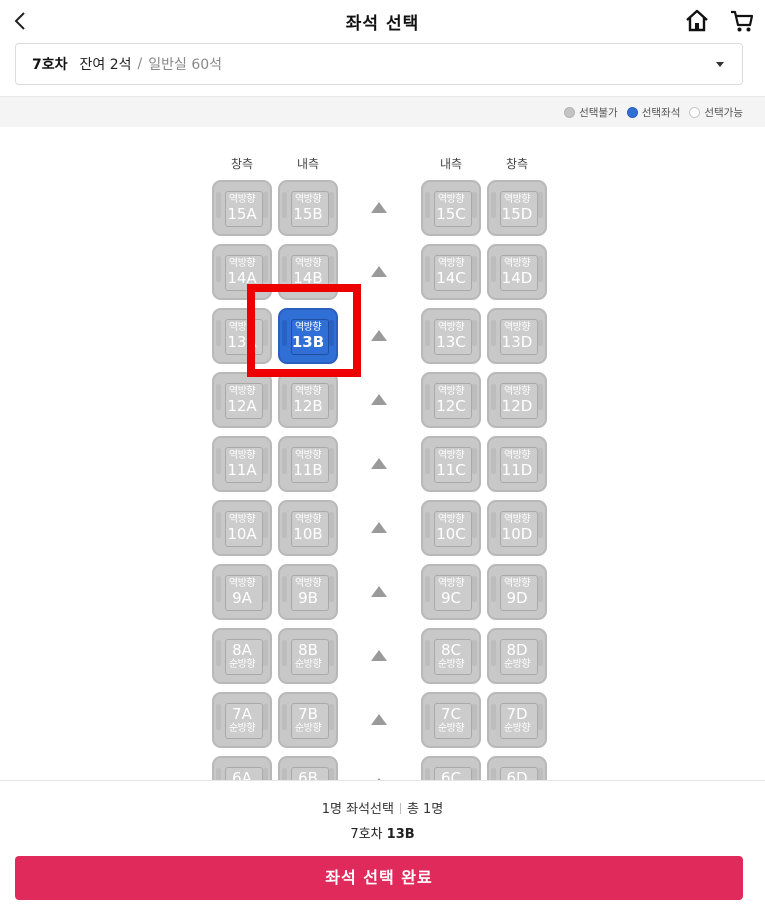 The height and width of the screenshot is (911, 765). I want to click on home-button, so click(697, 21).